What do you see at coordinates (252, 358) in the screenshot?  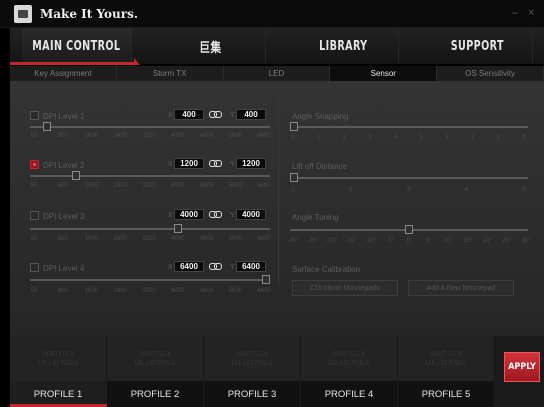 I see `profile-3-preview: RIGHT CLICK 145 x 82 PIXELS` at bounding box center [252, 358].